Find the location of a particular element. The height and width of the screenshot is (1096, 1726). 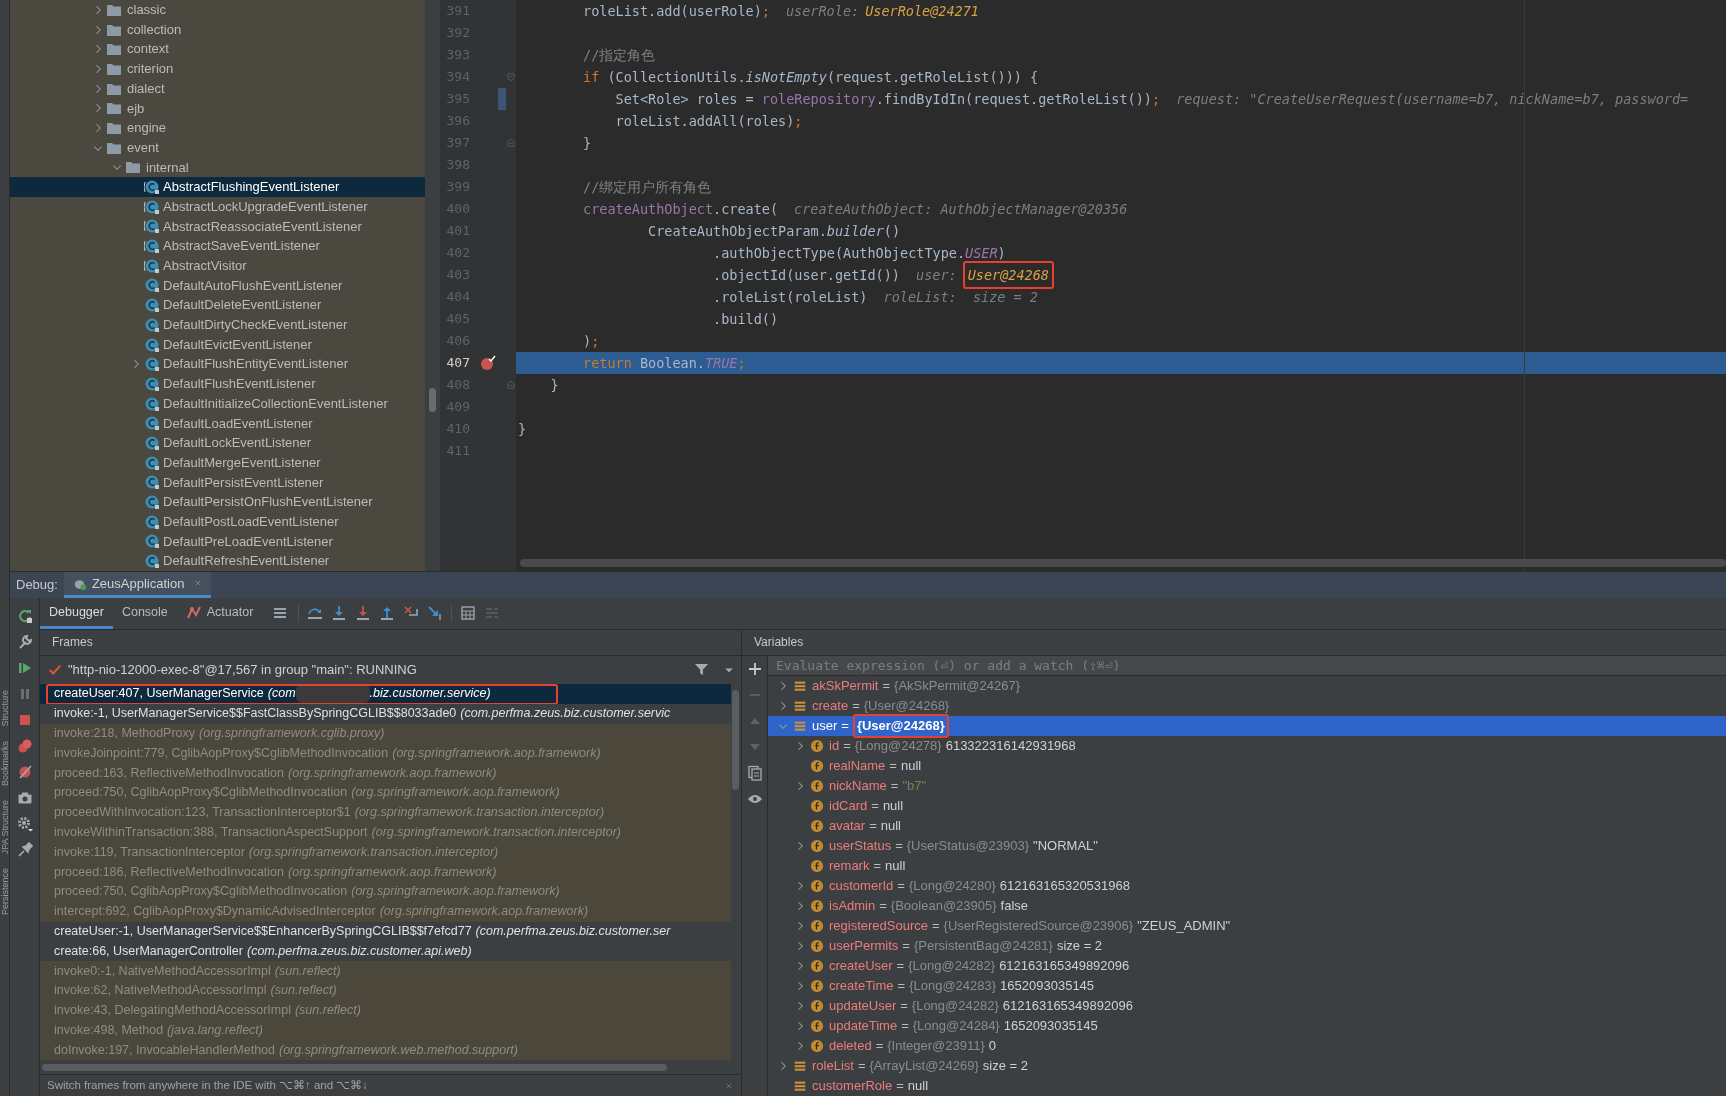

debugger-tab: Console is located at coordinates (144, 613).